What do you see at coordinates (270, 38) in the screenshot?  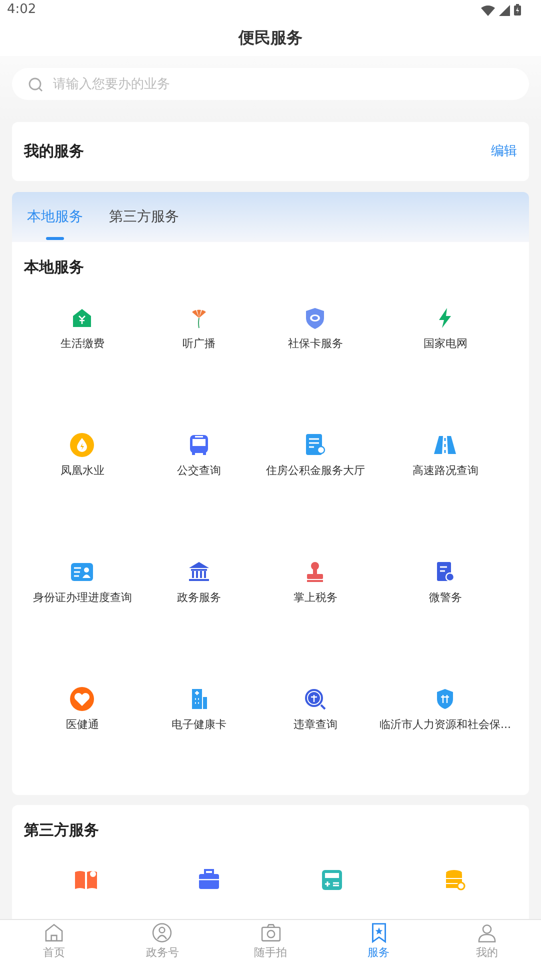 I see `page-title: 便民服务` at bounding box center [270, 38].